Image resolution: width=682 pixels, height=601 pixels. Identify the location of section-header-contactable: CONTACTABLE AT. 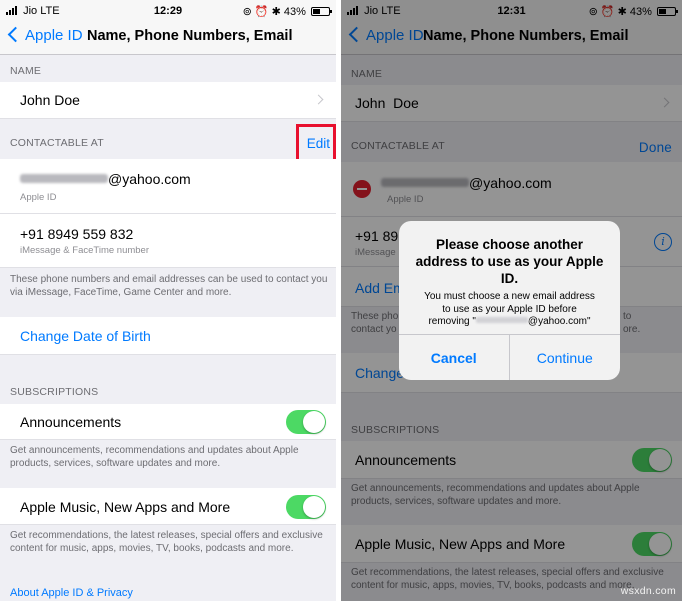
(57, 143).